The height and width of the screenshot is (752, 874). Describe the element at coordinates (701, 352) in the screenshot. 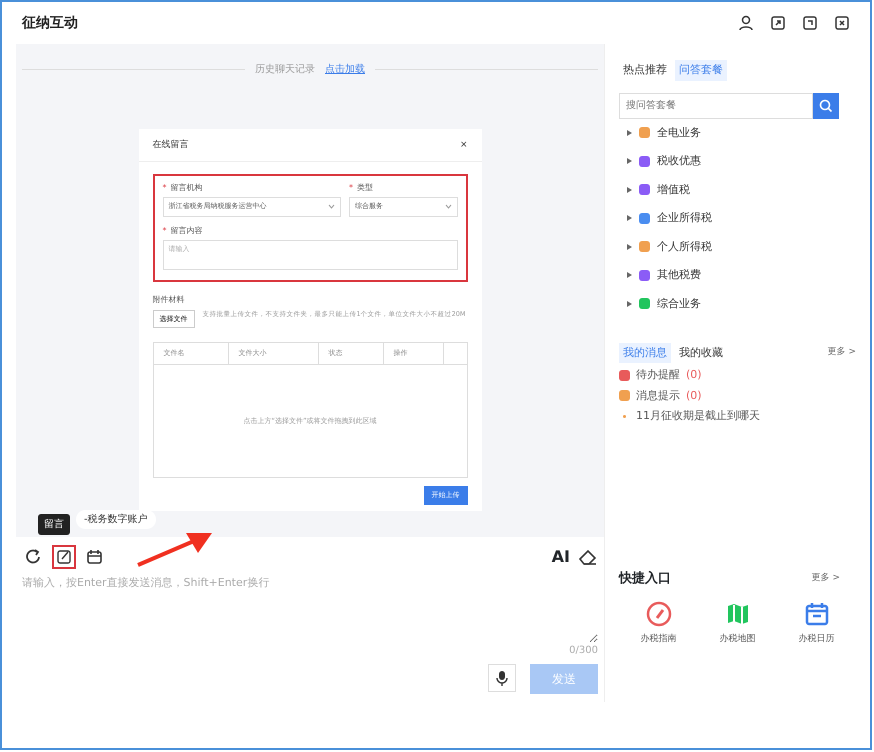

I see `tab: 我的收藏` at that location.